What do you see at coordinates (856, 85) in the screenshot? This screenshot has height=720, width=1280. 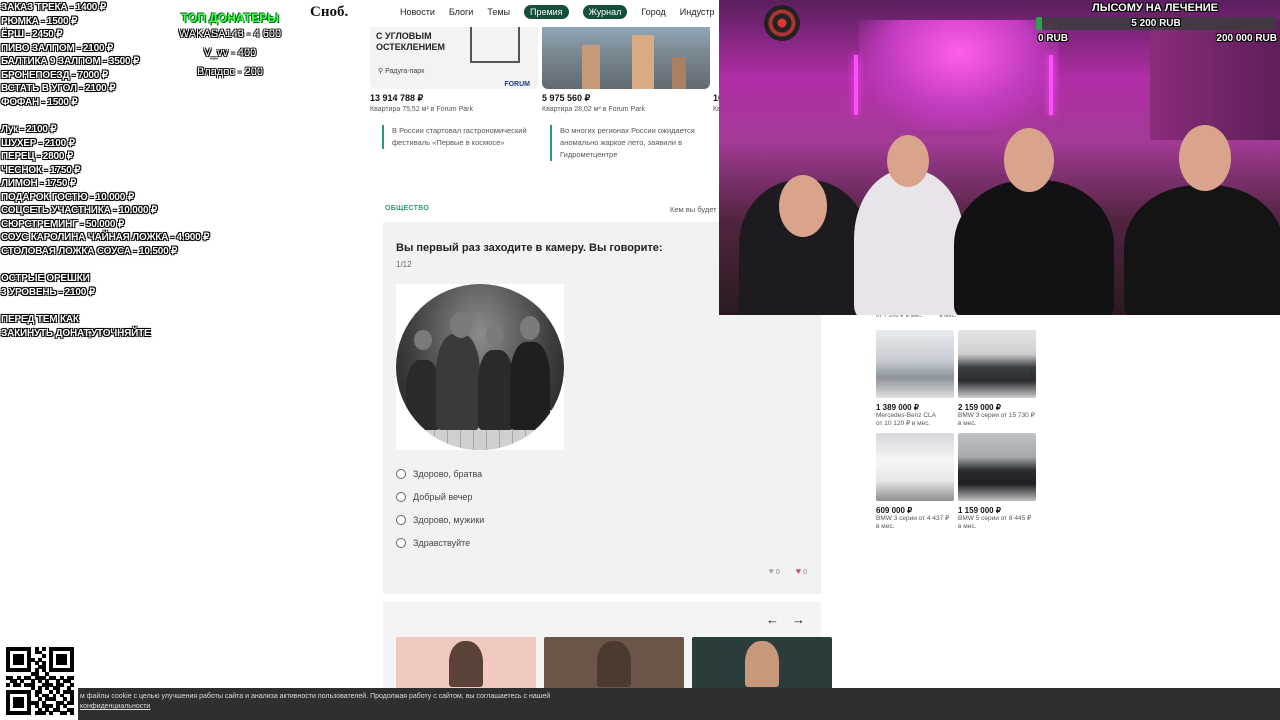 I see `neon-light` at bounding box center [856, 85].